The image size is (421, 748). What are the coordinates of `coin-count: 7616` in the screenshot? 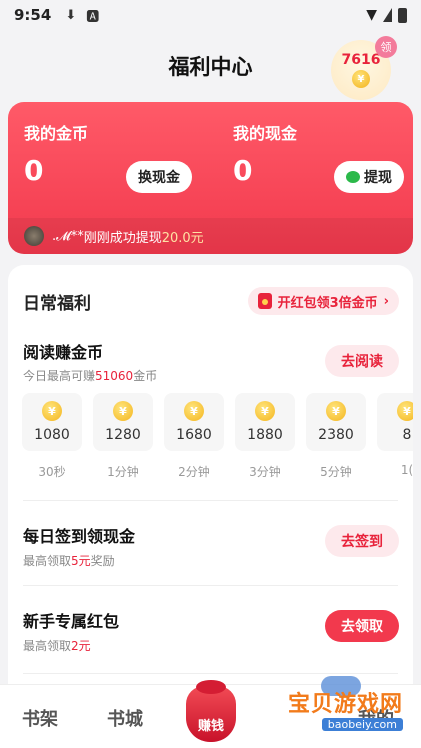 It's located at (361, 60).